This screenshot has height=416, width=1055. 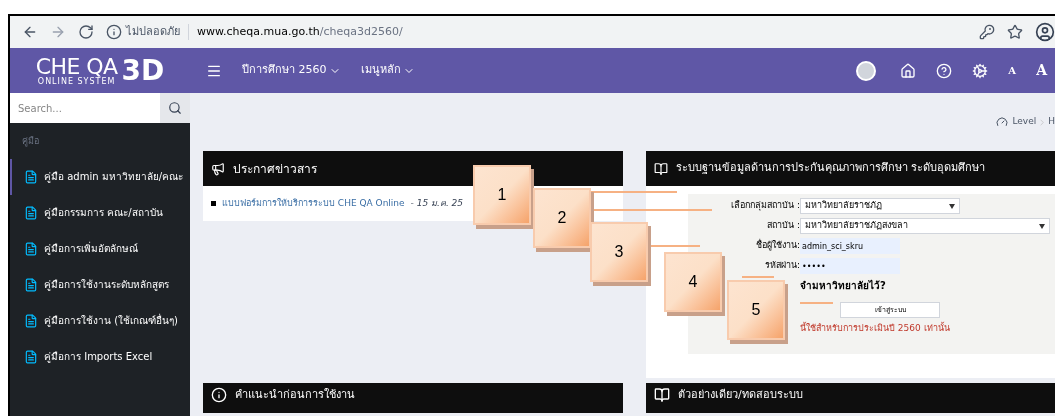 I want to click on remember-label: จำมหาวิทยาลัยไว้?, so click(x=843, y=285).